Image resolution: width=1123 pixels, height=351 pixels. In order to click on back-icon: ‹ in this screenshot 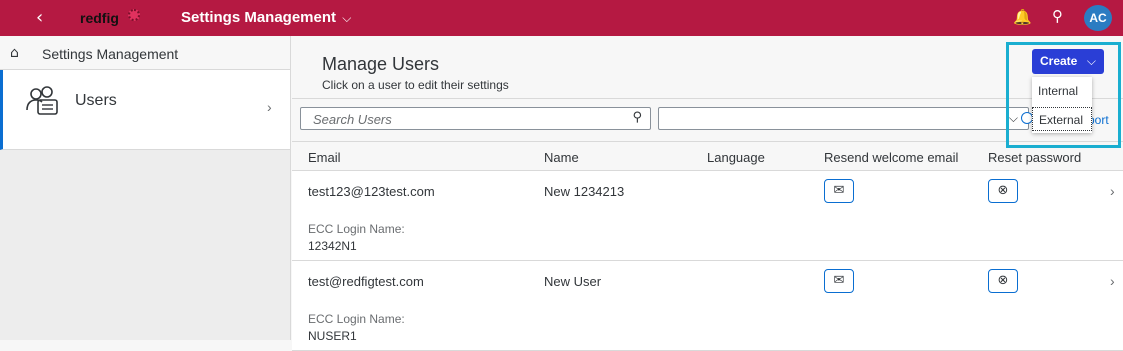, I will do `click(39, 18)`.